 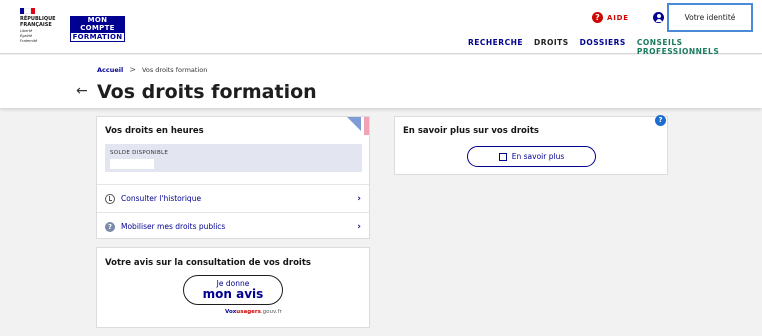 I want to click on en-savoir-plus-button: En savoir plus, so click(x=531, y=156).